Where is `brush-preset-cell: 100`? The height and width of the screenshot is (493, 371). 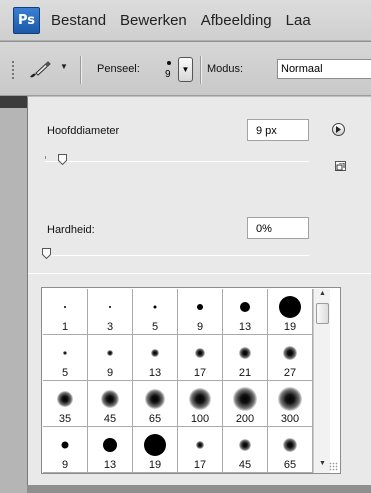
brush-preset-cell: 100 is located at coordinates (200, 404).